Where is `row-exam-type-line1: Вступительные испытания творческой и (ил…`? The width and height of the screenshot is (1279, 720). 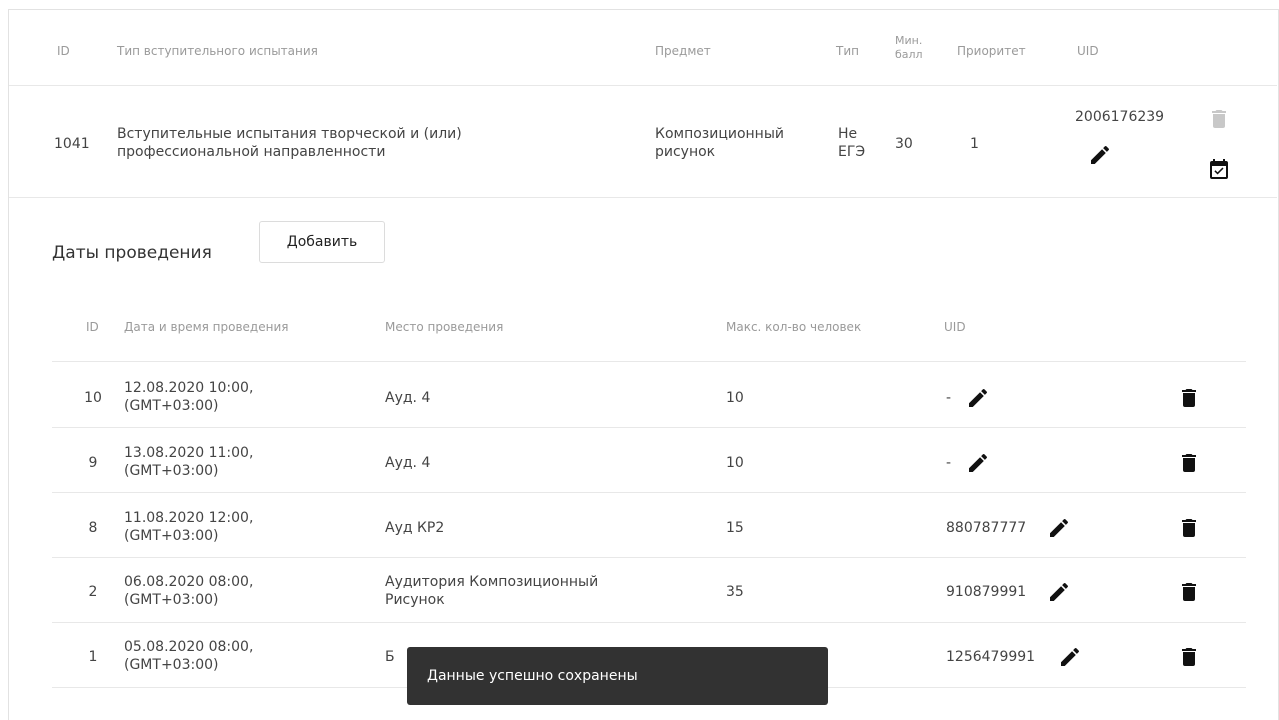
row-exam-type-line1: Вступительные испытания творческой и (ил… is located at coordinates (289, 134).